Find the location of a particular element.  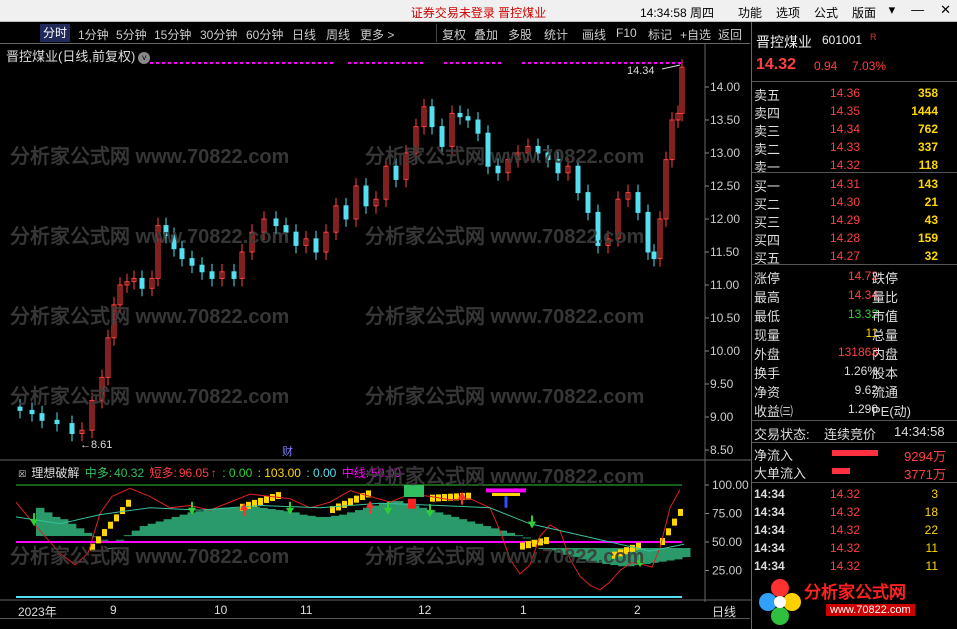

bid-vol: 32 is located at coordinates (931, 256).